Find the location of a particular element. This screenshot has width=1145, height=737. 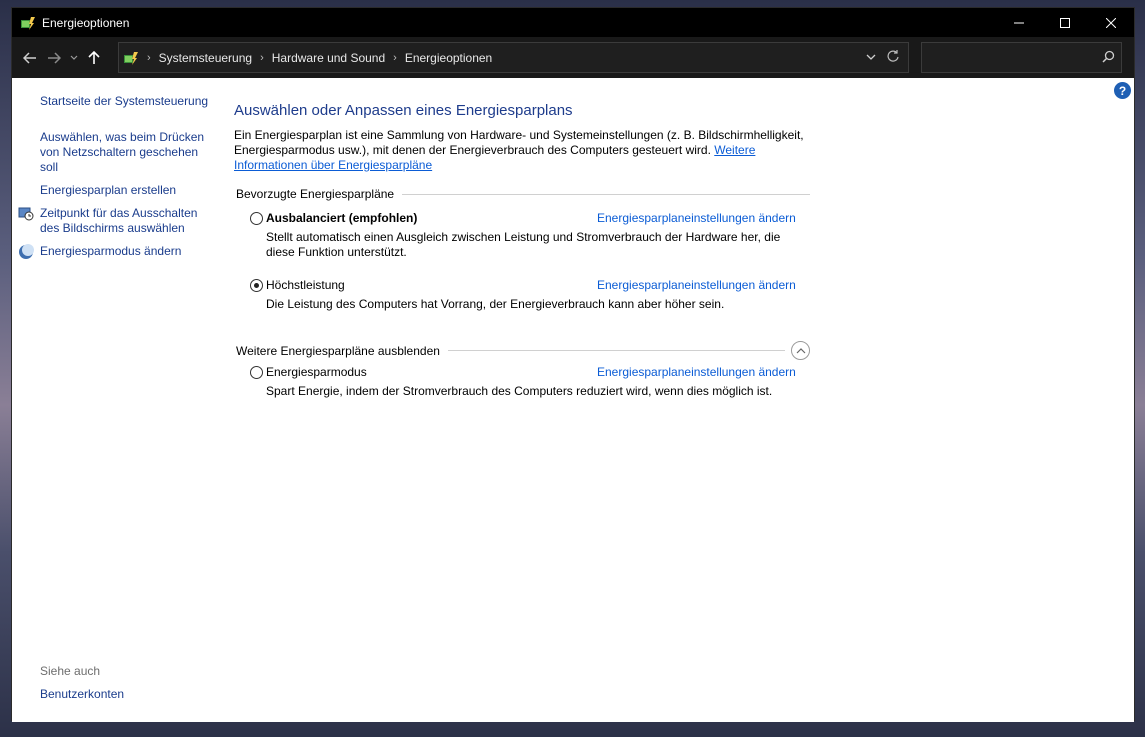

plan-balanced-radio is located at coordinates (256, 218).